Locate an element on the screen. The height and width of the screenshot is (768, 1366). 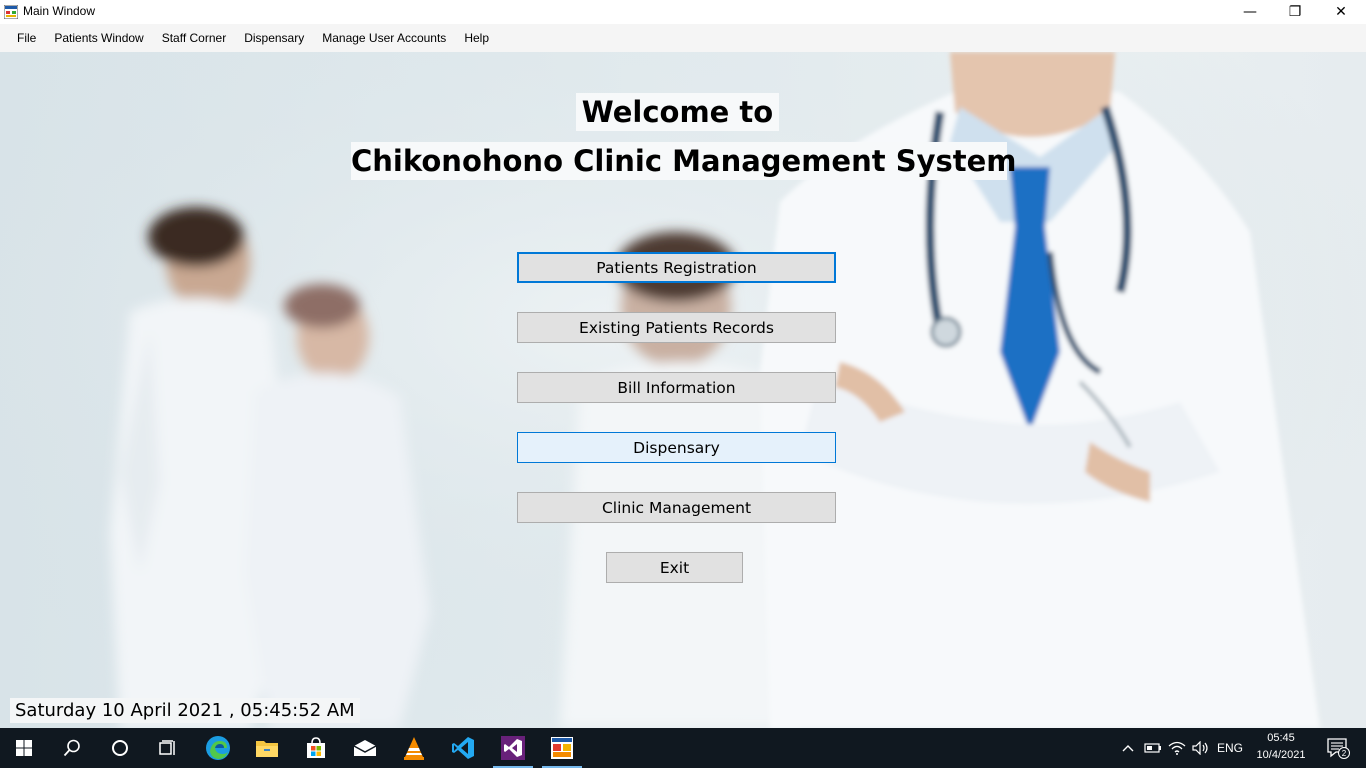
system-title: Chikonohono Clinic Management System is located at coordinates (684, 161).